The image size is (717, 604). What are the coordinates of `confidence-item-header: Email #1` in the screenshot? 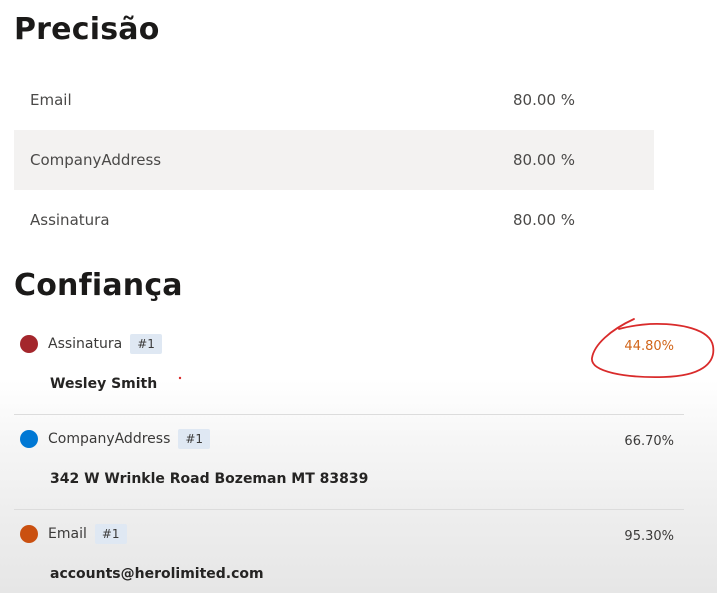 It's located at (73, 534).